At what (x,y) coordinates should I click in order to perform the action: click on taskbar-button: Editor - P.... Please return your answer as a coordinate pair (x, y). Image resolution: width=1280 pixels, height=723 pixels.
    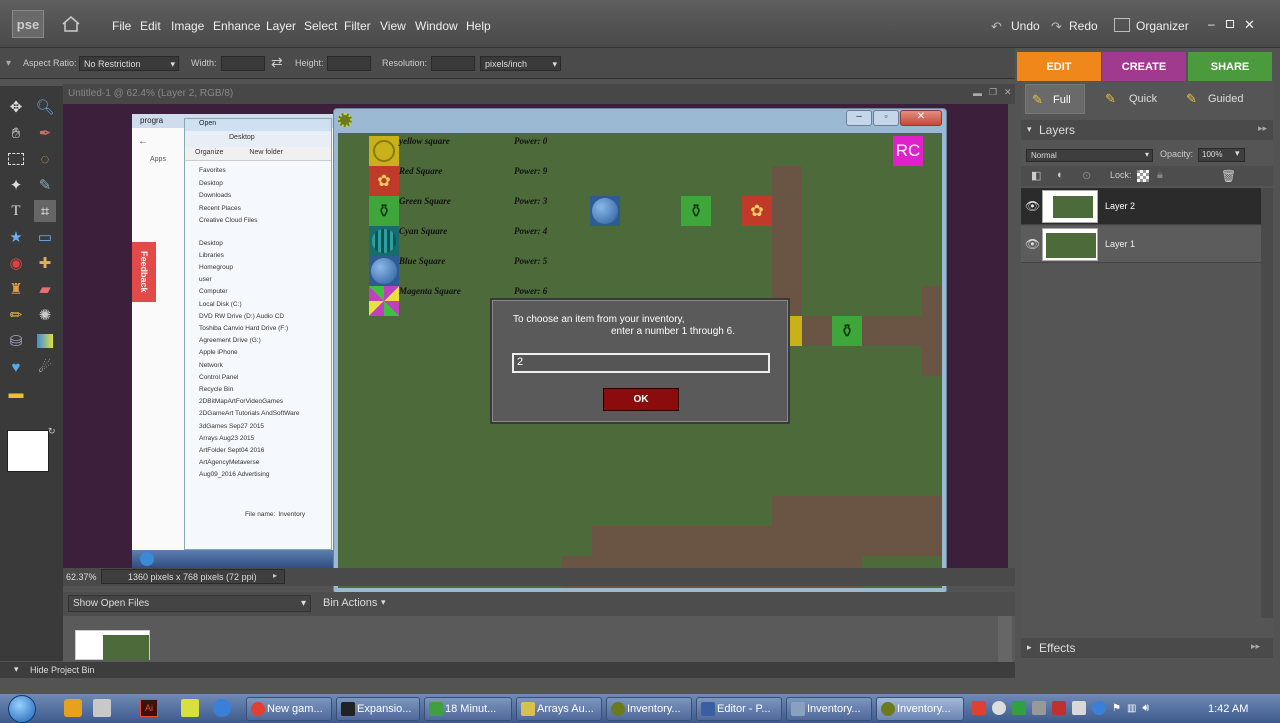
    Looking at the image, I should click on (739, 709).